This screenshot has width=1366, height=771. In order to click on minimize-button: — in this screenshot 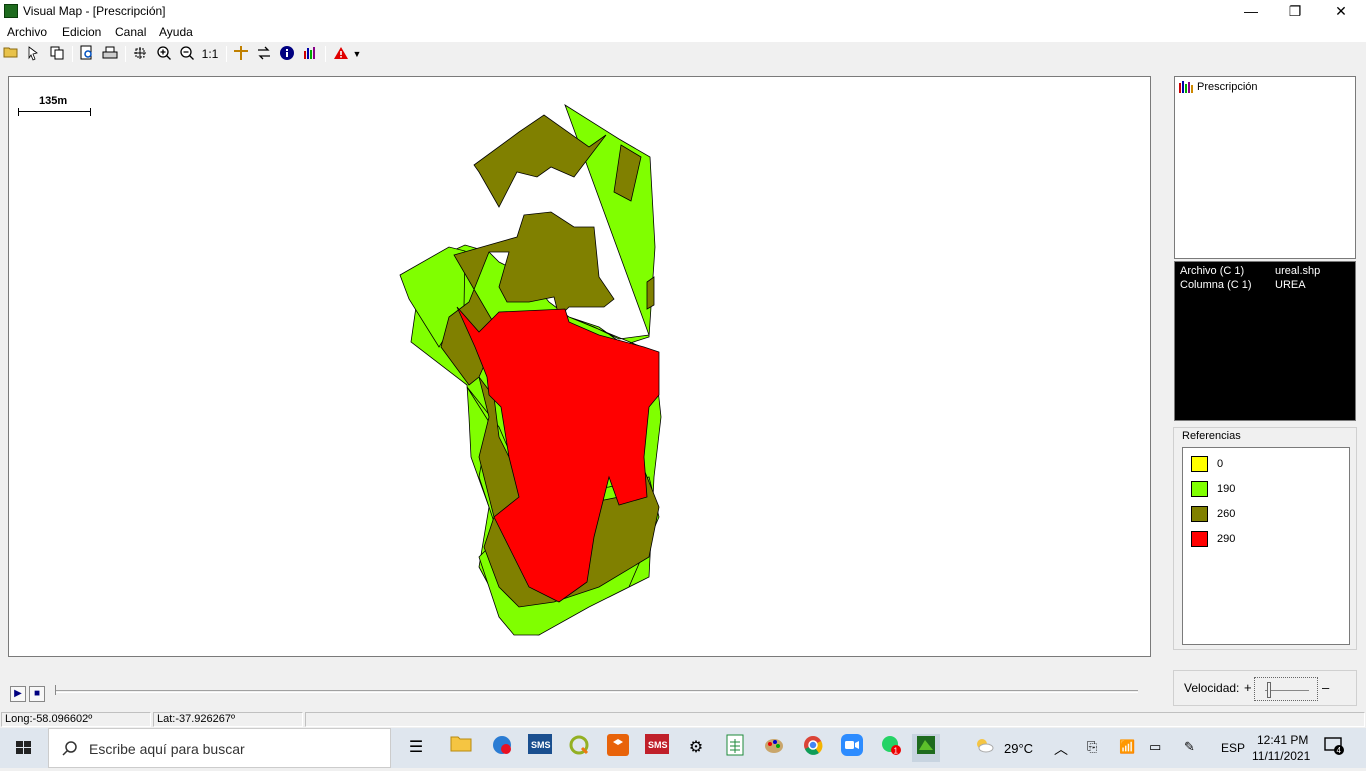, I will do `click(1251, 11)`.